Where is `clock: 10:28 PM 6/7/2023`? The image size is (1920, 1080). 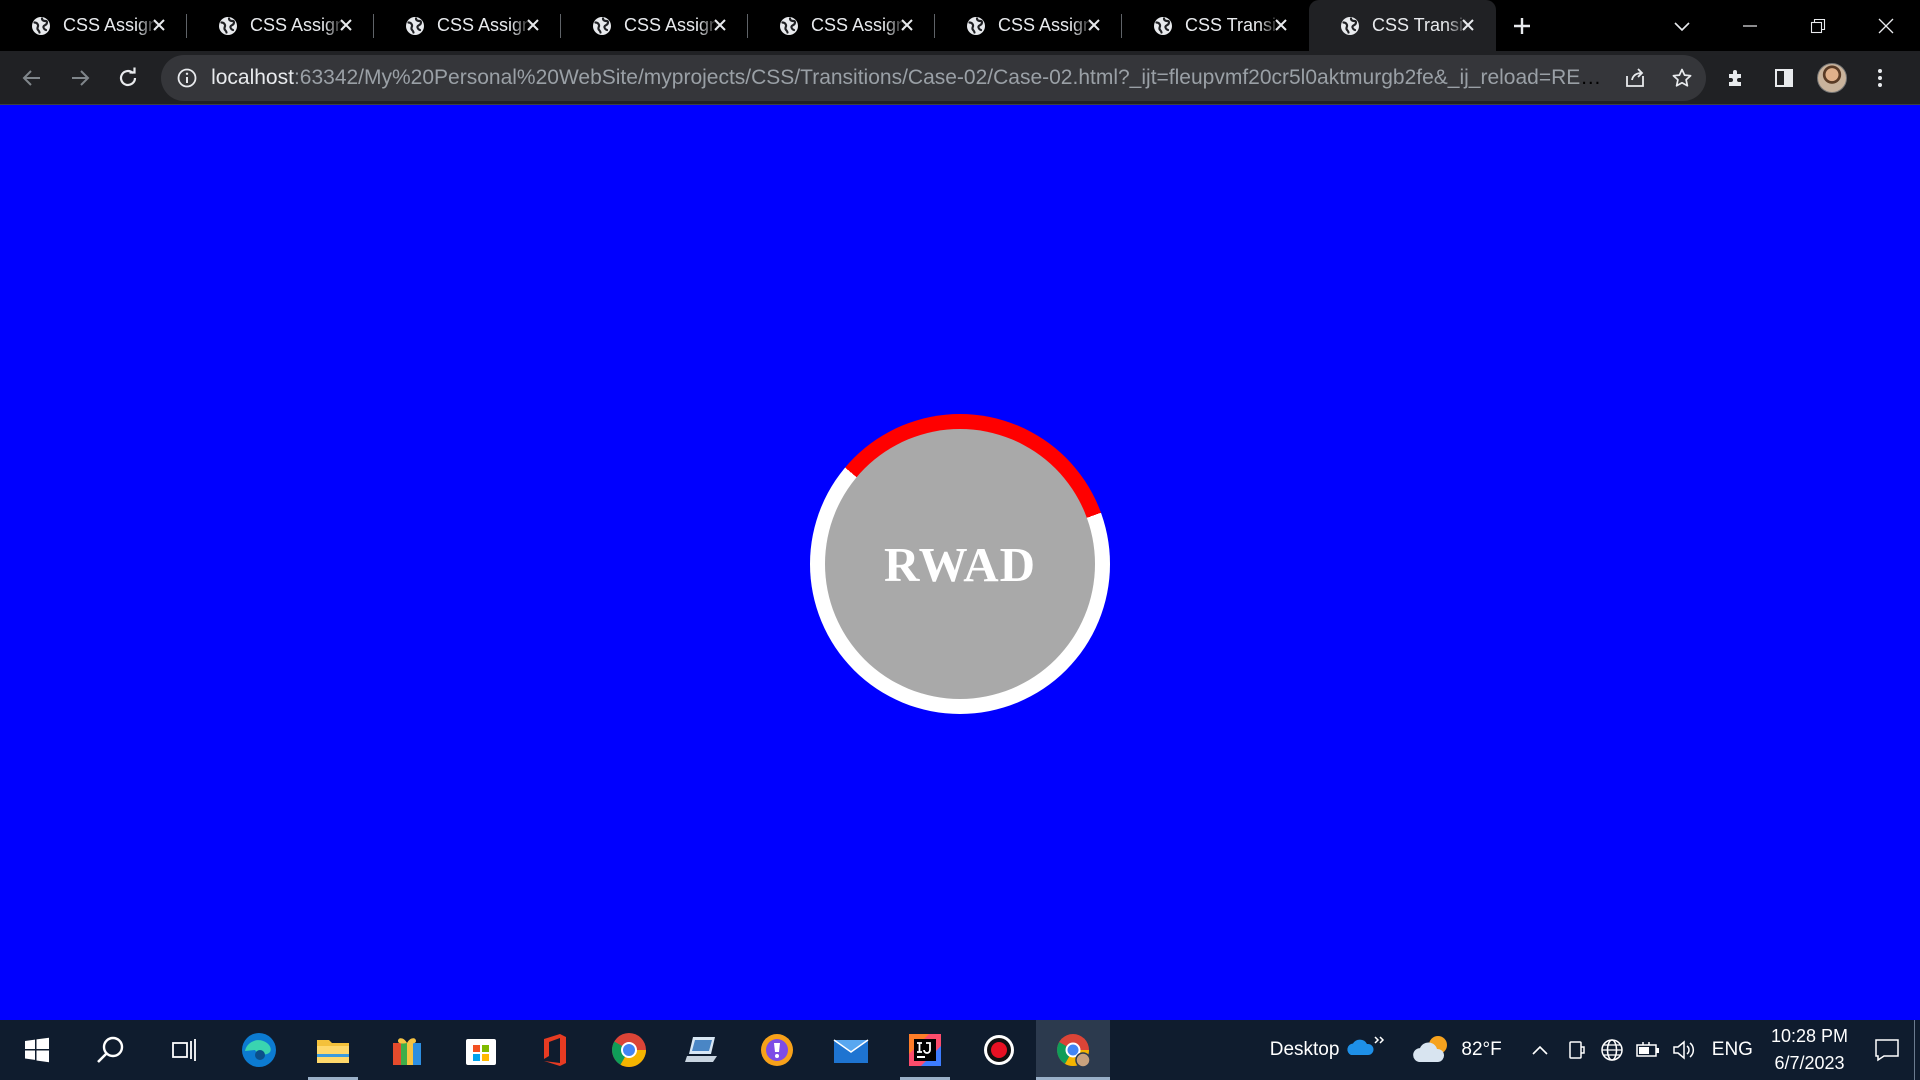 clock: 10:28 PM 6/7/2023 is located at coordinates (1809, 1050).